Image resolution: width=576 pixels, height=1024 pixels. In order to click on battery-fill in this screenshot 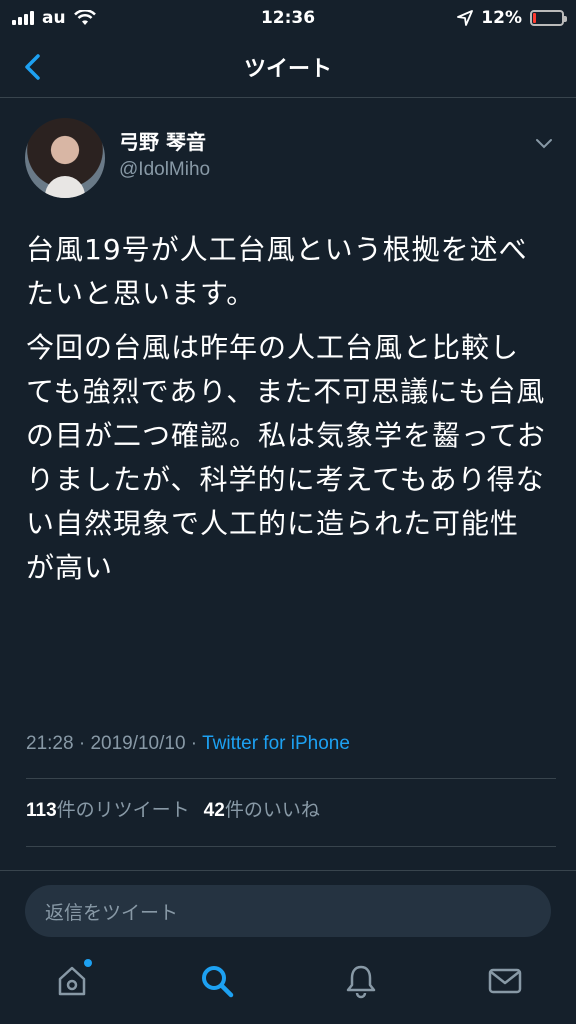, I will do `click(535, 18)`.